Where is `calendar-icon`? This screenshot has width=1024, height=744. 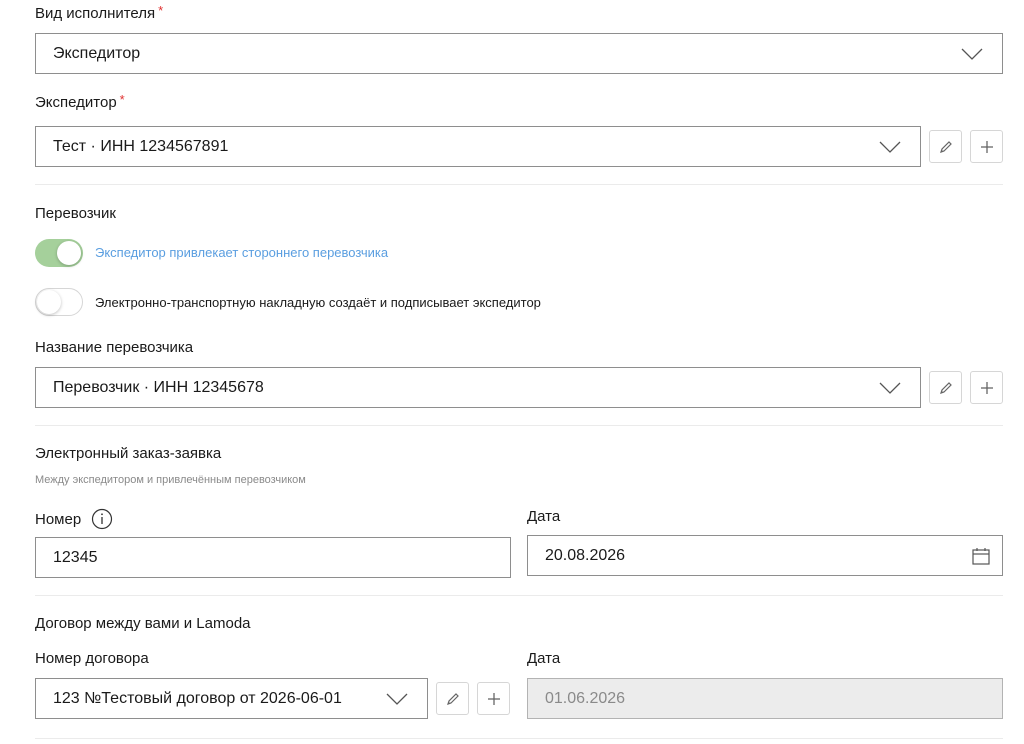 calendar-icon is located at coordinates (981, 556).